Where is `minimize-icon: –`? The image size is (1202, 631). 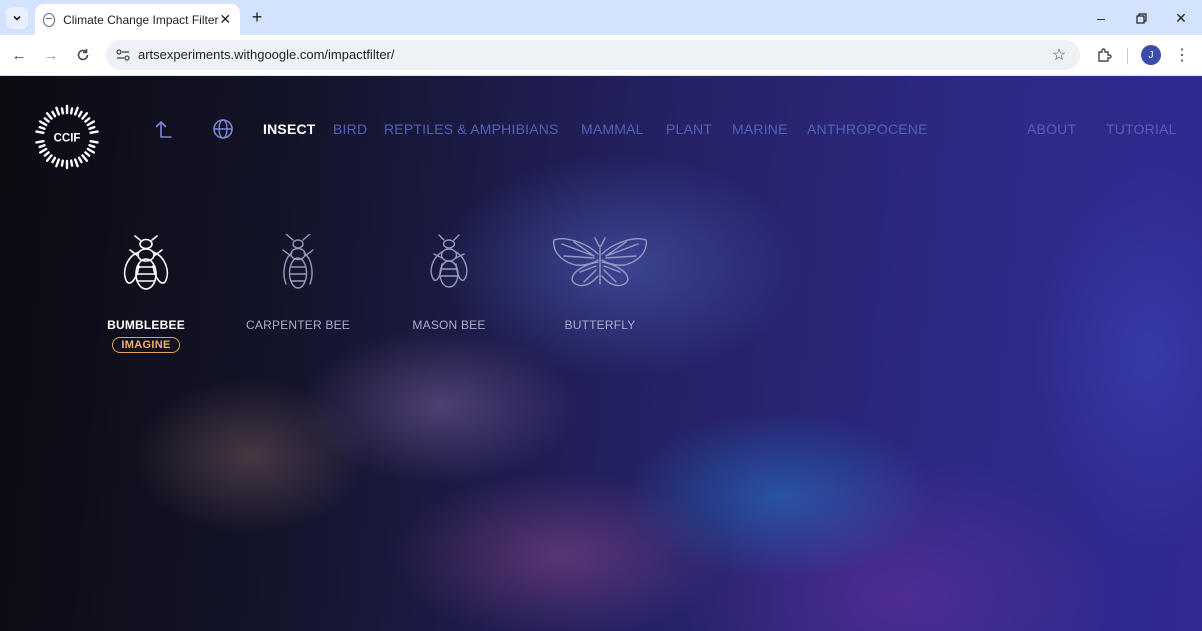
minimize-icon: – is located at coordinates (1101, 18).